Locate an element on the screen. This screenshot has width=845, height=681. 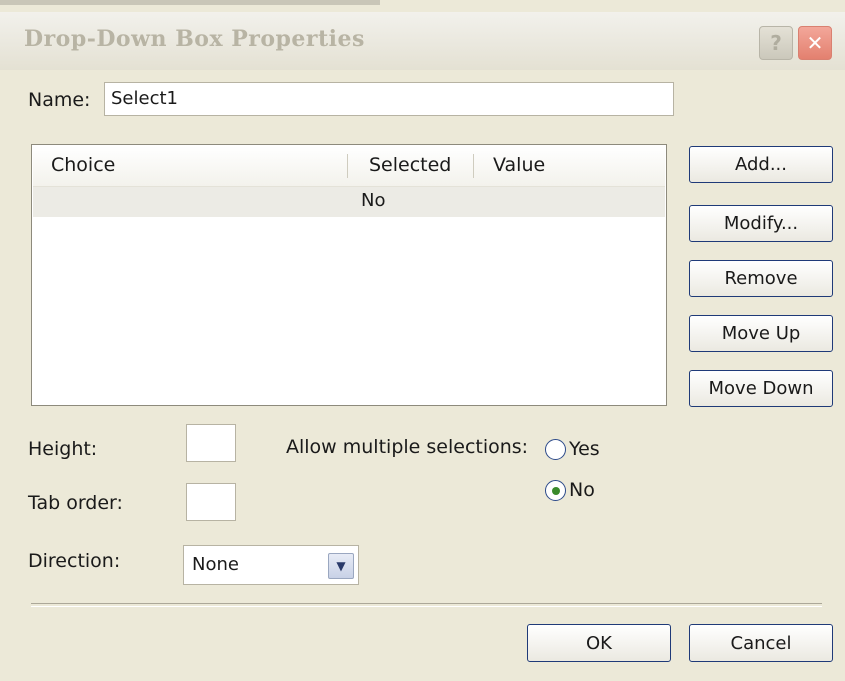
tab-order-input is located at coordinates (211, 502).